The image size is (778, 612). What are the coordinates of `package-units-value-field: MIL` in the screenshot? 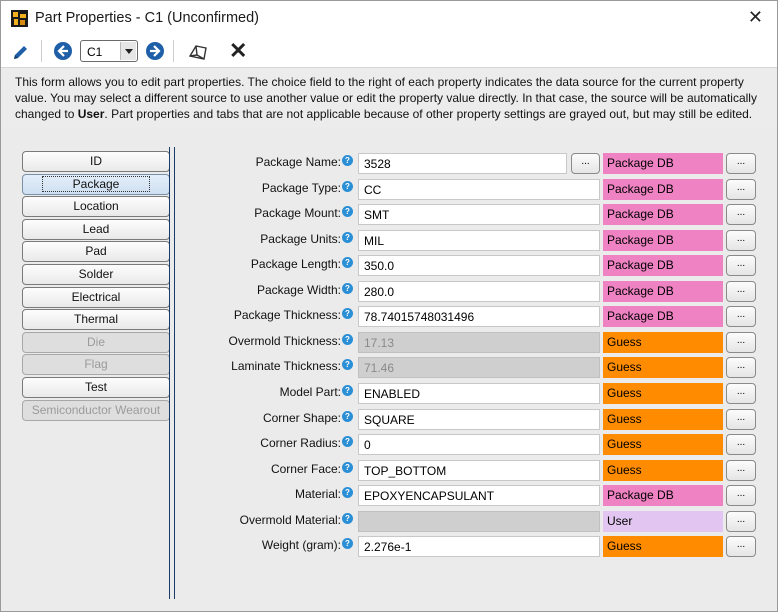 It's located at (479, 240).